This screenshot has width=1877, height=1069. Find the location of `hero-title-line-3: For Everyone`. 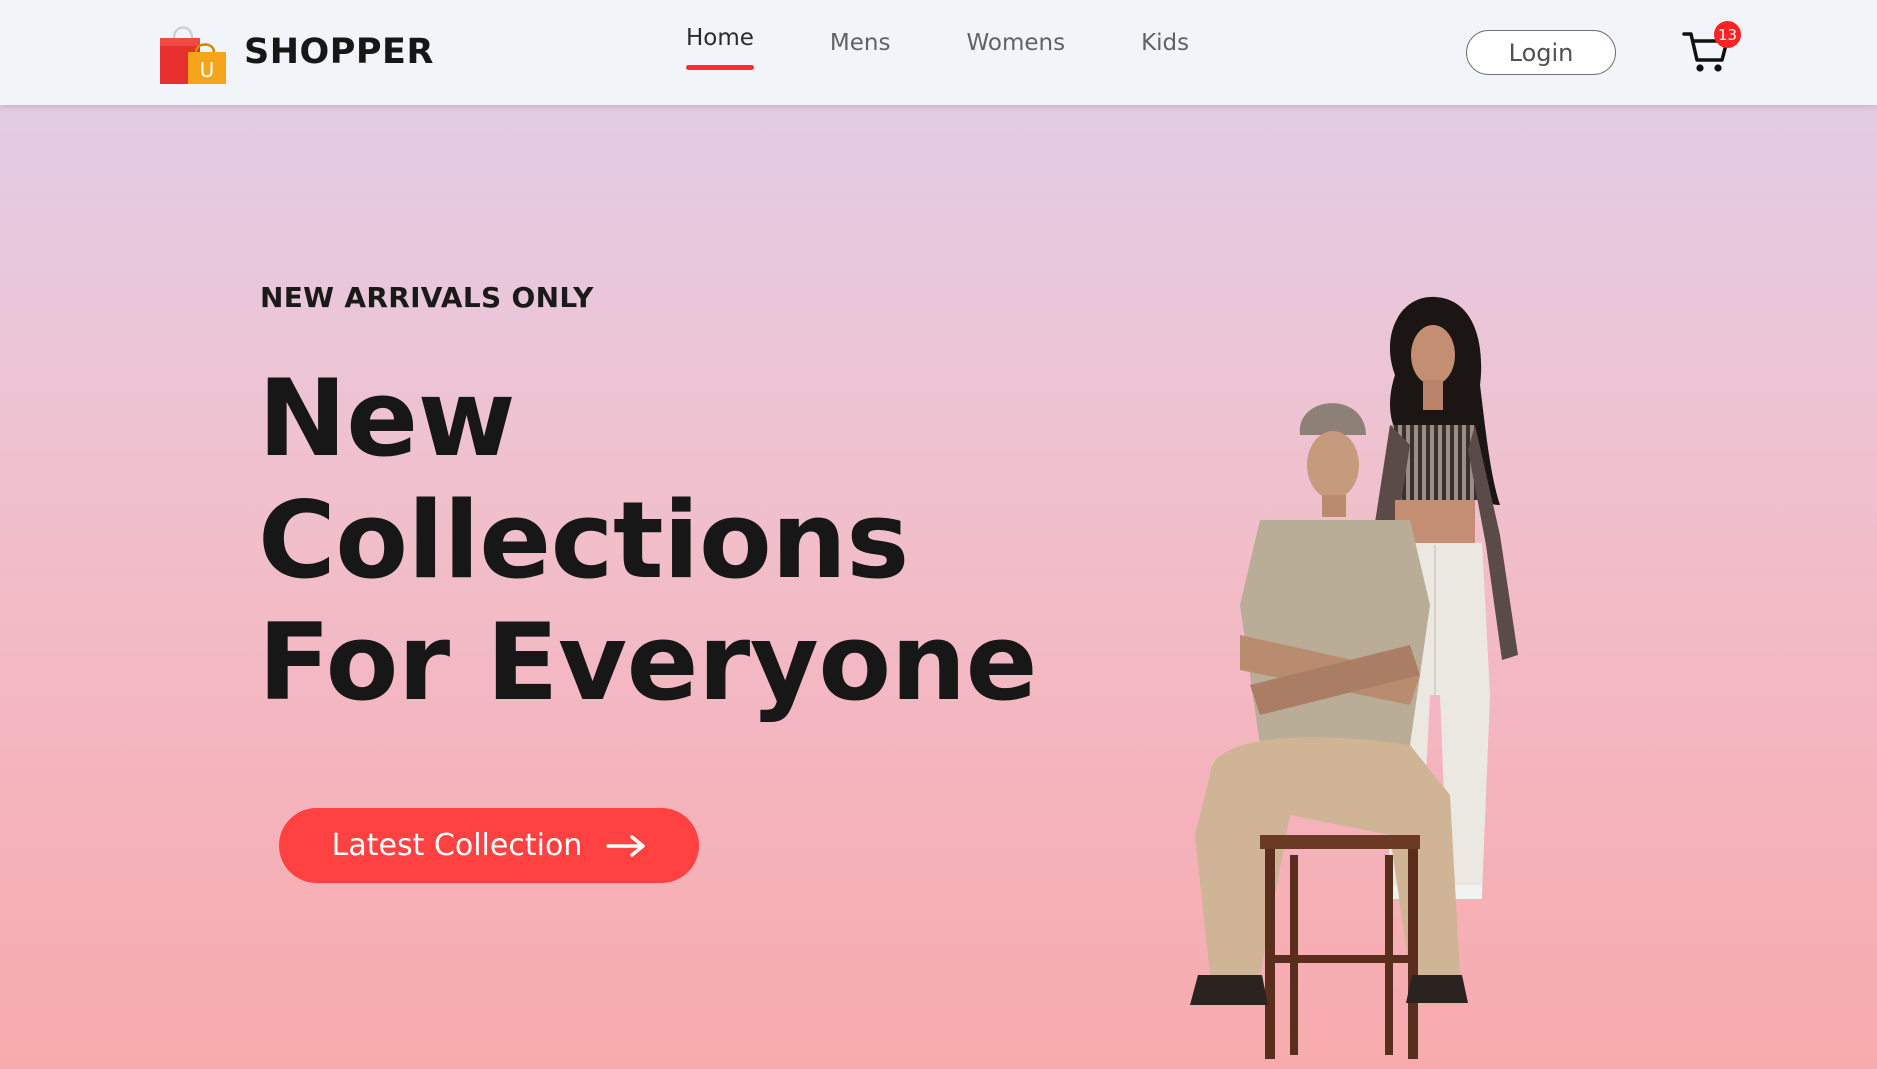

hero-title-line-3: For Everyone is located at coordinates (648, 662).